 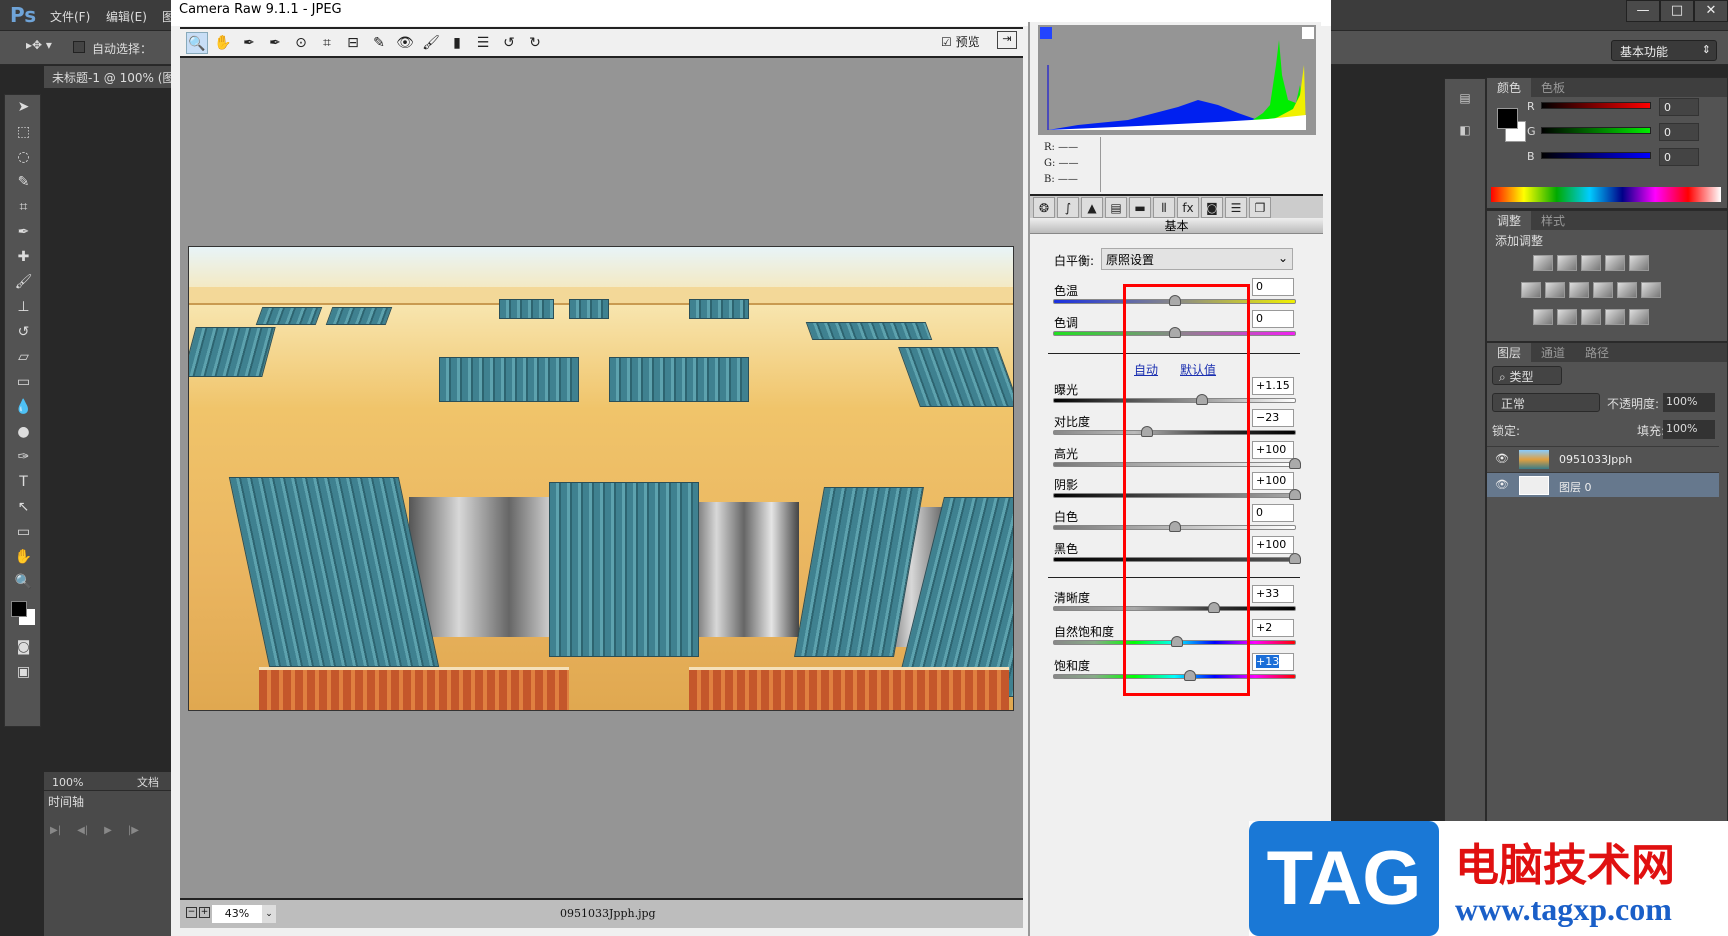 What do you see at coordinates (405, 43) in the screenshot?
I see `red-eye-icon: 👁` at bounding box center [405, 43].